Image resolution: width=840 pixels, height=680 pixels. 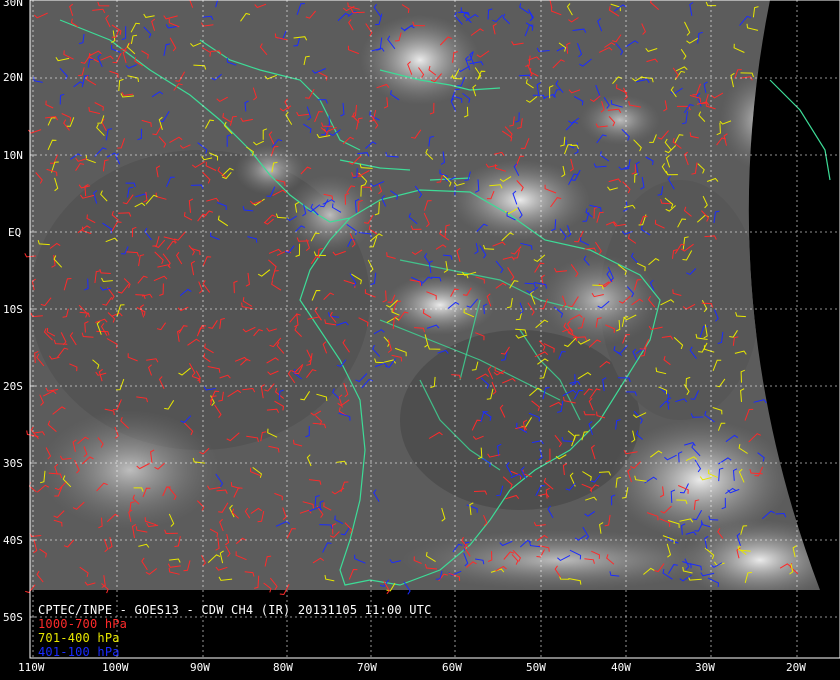 What do you see at coordinates (13, 386) in the screenshot?
I see `lat-label-20s: 20S` at bounding box center [13, 386].